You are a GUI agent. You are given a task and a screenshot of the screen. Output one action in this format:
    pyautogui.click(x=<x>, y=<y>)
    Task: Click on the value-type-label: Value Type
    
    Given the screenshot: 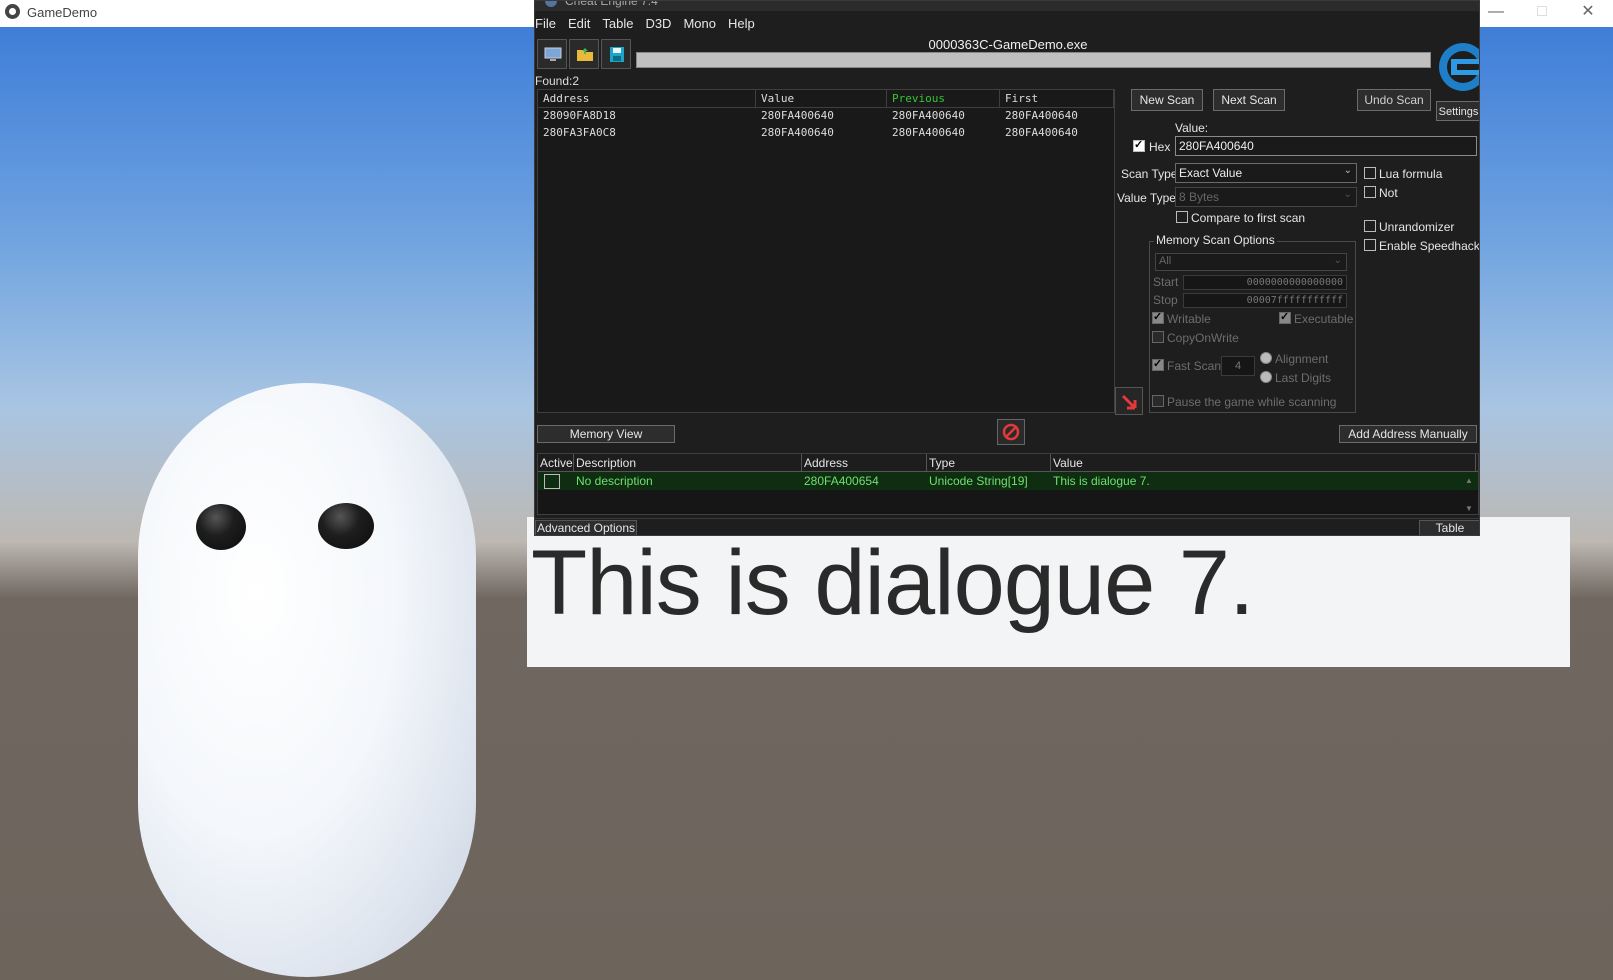 What is the action you would take?
    pyautogui.click(x=1146, y=198)
    